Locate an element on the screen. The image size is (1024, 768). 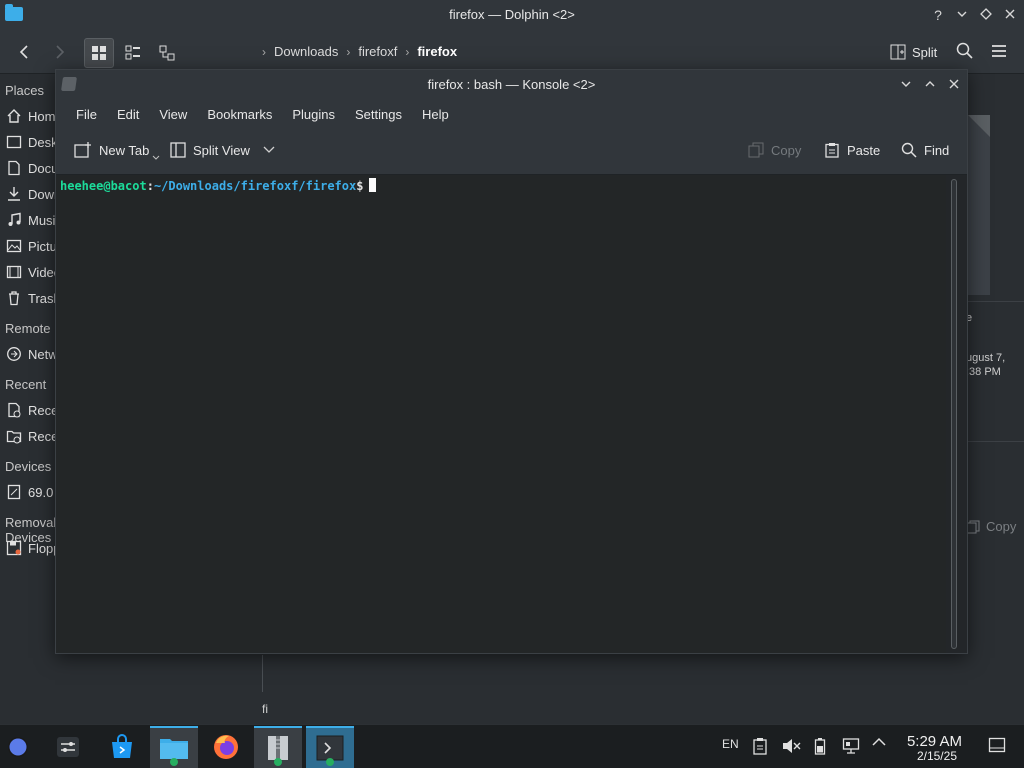
show-hidden-icons-button is located at coordinates (879, 742).